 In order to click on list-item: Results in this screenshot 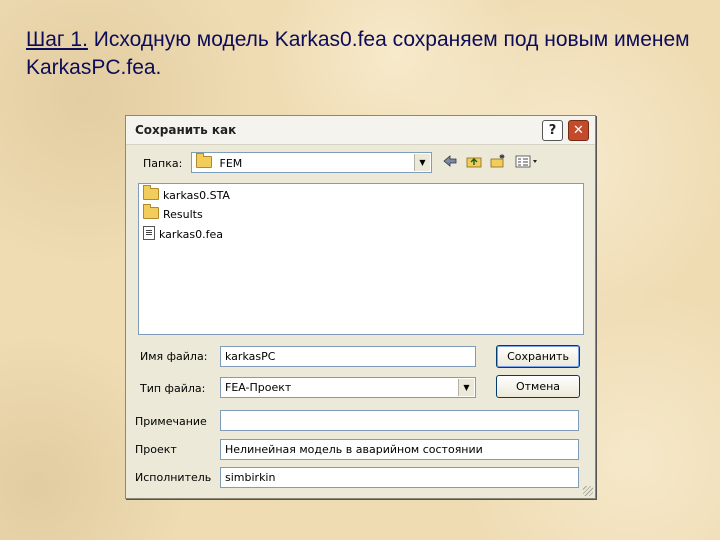, I will do `click(173, 212)`.